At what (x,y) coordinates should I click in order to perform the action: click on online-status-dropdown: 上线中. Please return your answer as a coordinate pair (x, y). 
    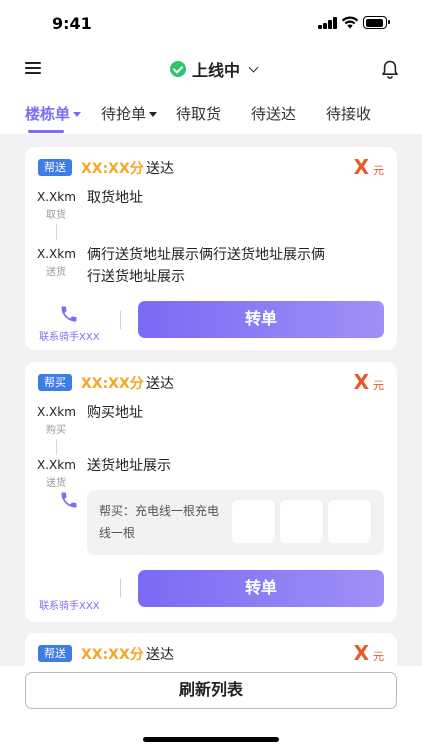
    Looking at the image, I should click on (214, 69).